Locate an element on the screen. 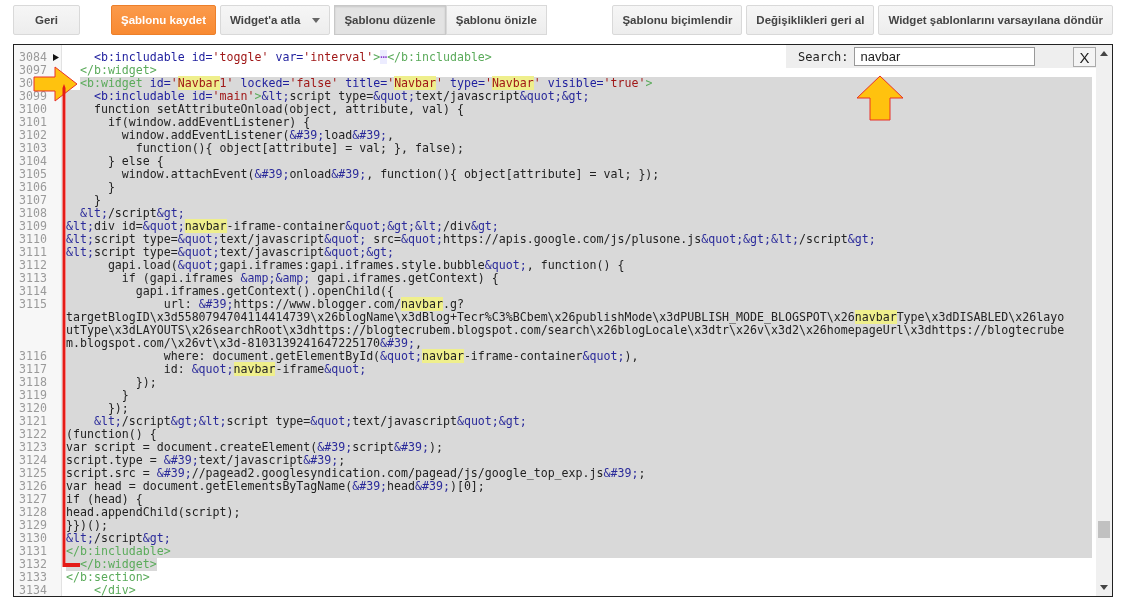  line-number: 3114 is located at coordinates (33, 291).